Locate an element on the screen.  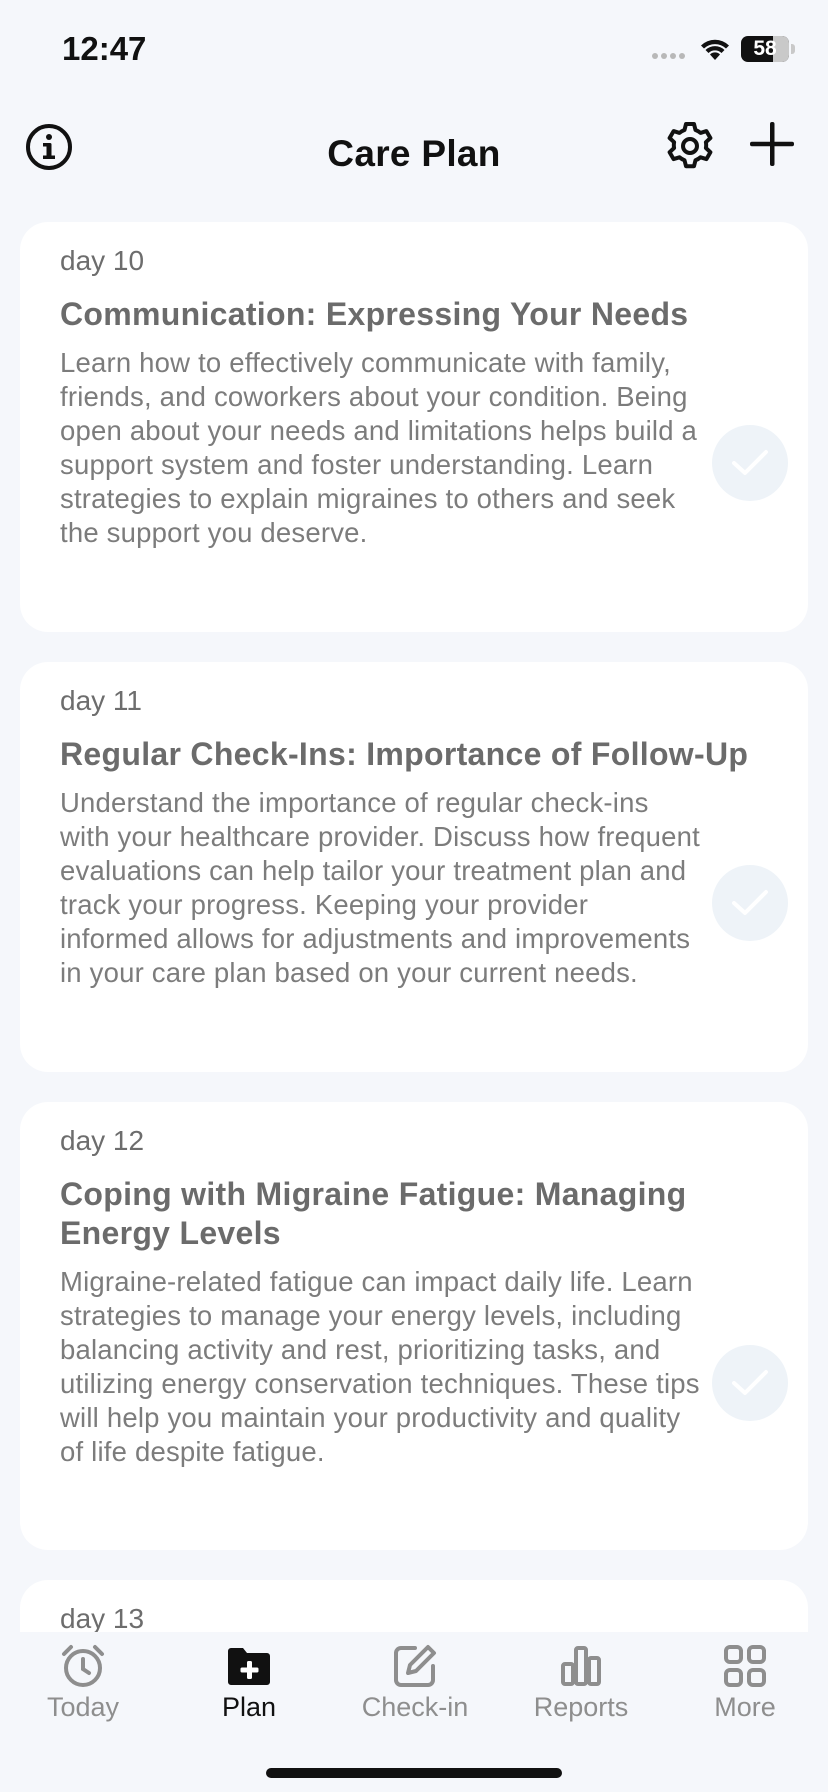
edit-square-icon is located at coordinates (415, 1666).